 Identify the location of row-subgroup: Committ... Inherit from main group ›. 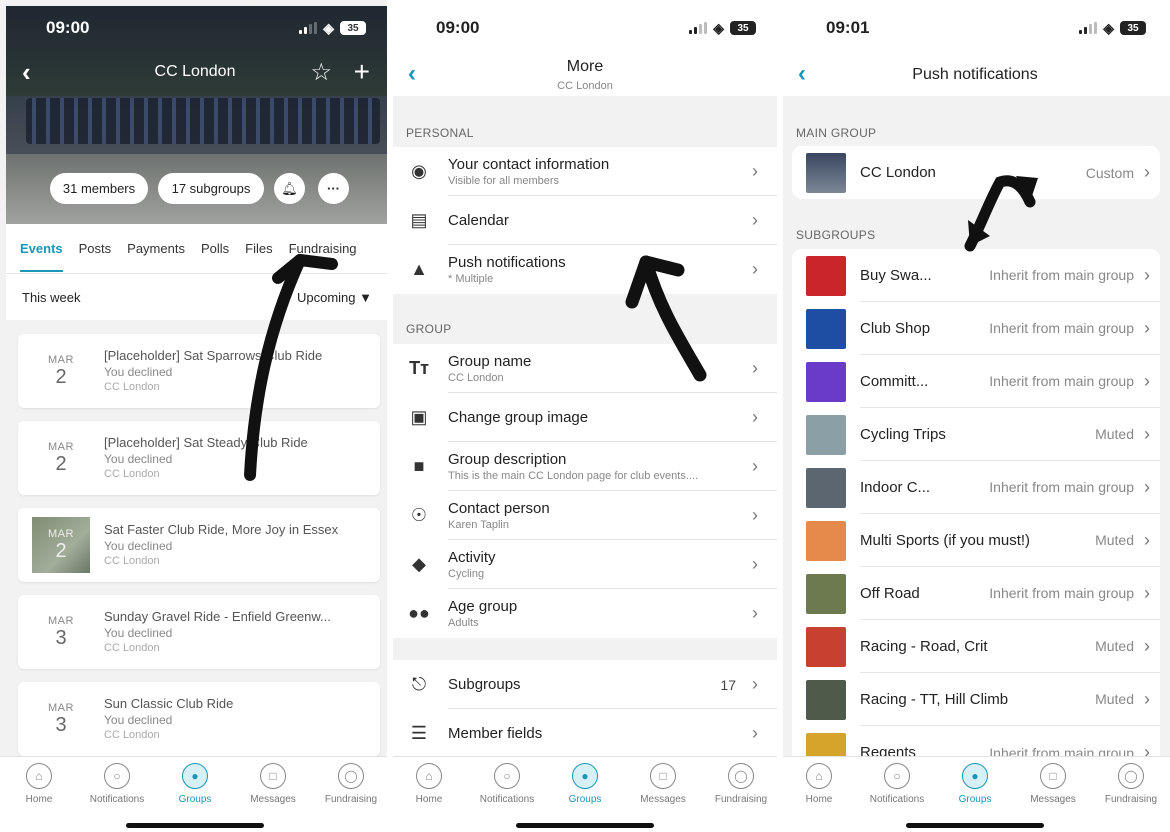
(976, 381).